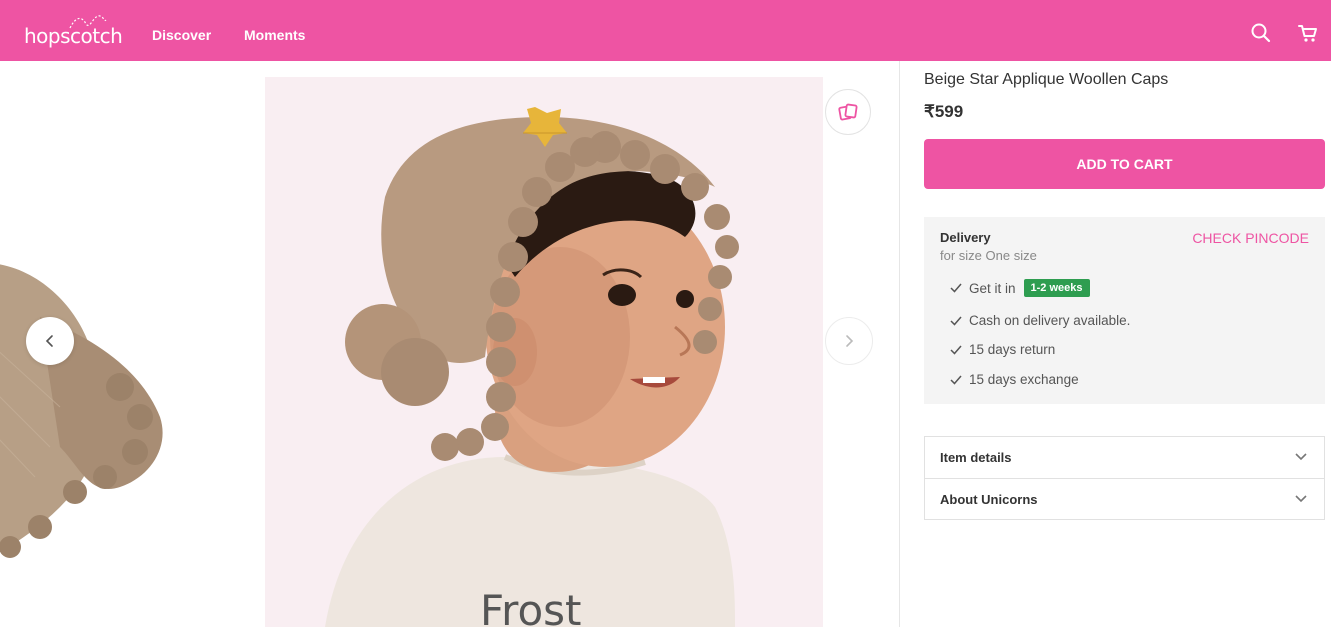 This screenshot has height=627, width=1331. I want to click on product-title: Beige Star Applique Woollen Caps, so click(1046, 79).